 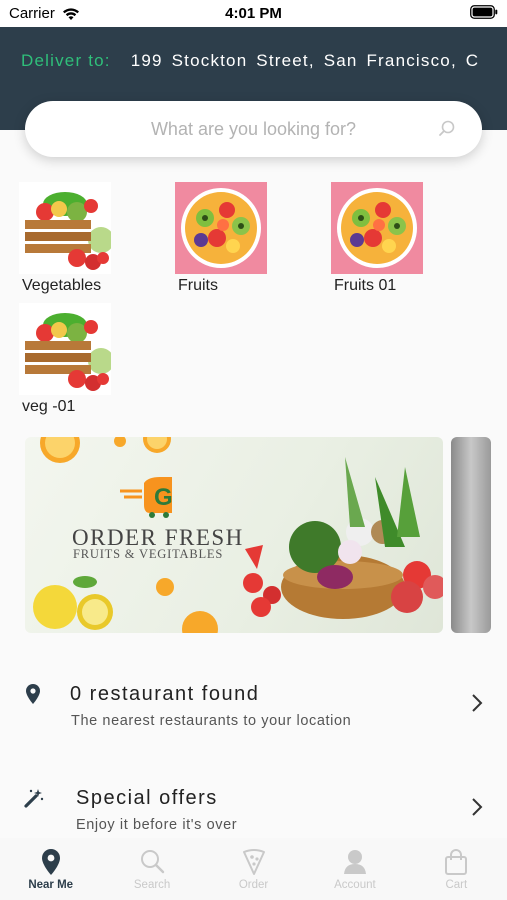 What do you see at coordinates (163, 497) in the screenshot?
I see `svg-text: G` at bounding box center [163, 497].